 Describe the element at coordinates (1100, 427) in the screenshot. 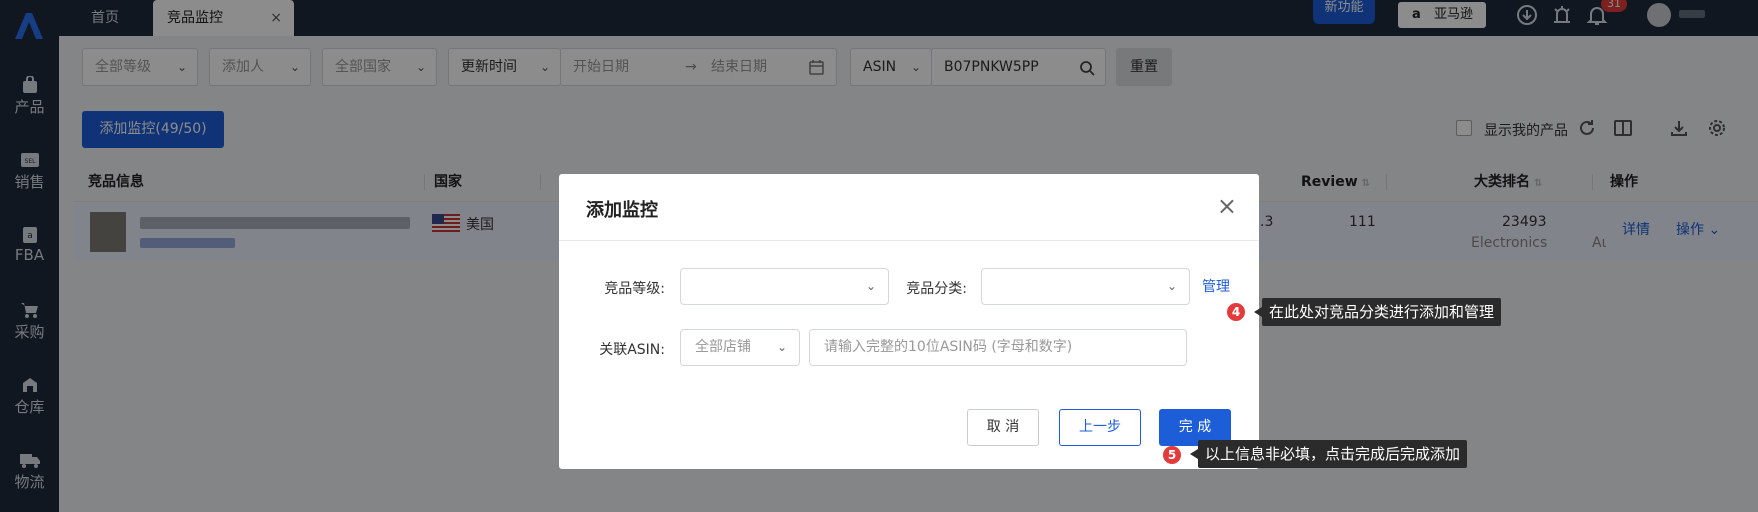

I see `previous-step-button: 上一步` at that location.